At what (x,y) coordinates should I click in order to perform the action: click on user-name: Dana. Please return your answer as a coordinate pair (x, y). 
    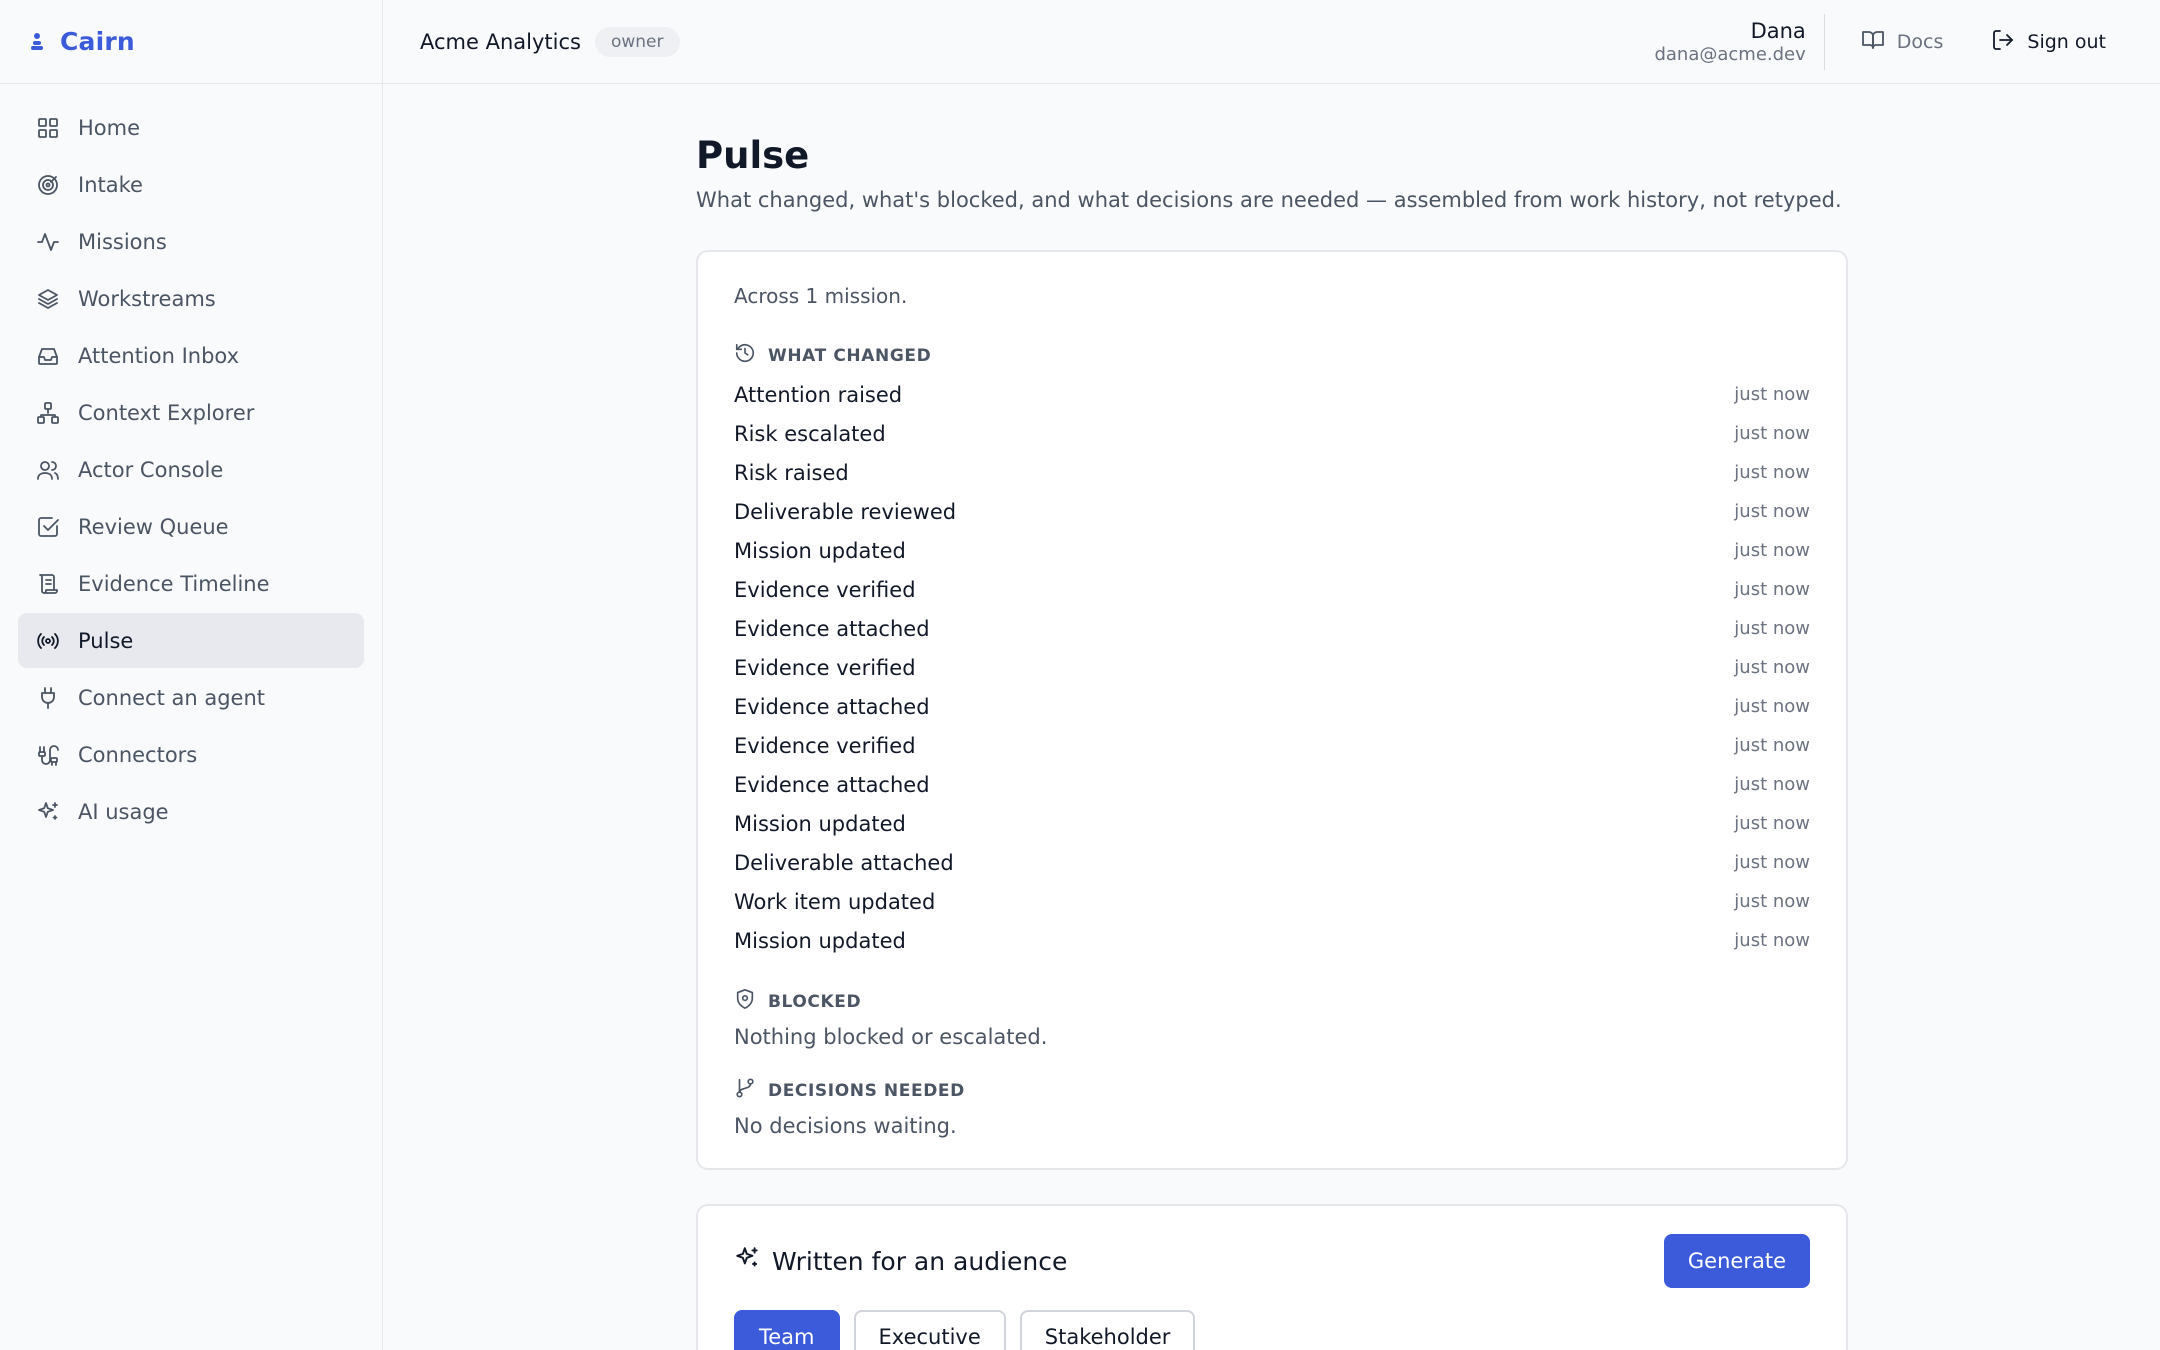
    Looking at the image, I should click on (1778, 31).